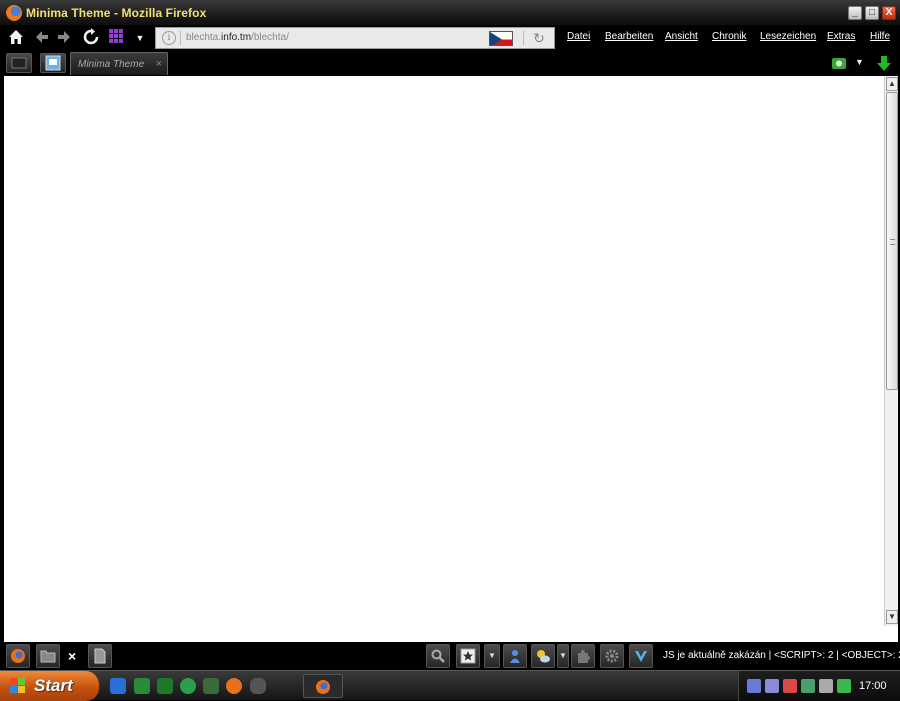  I want to click on tab-group-button, so click(19, 63).